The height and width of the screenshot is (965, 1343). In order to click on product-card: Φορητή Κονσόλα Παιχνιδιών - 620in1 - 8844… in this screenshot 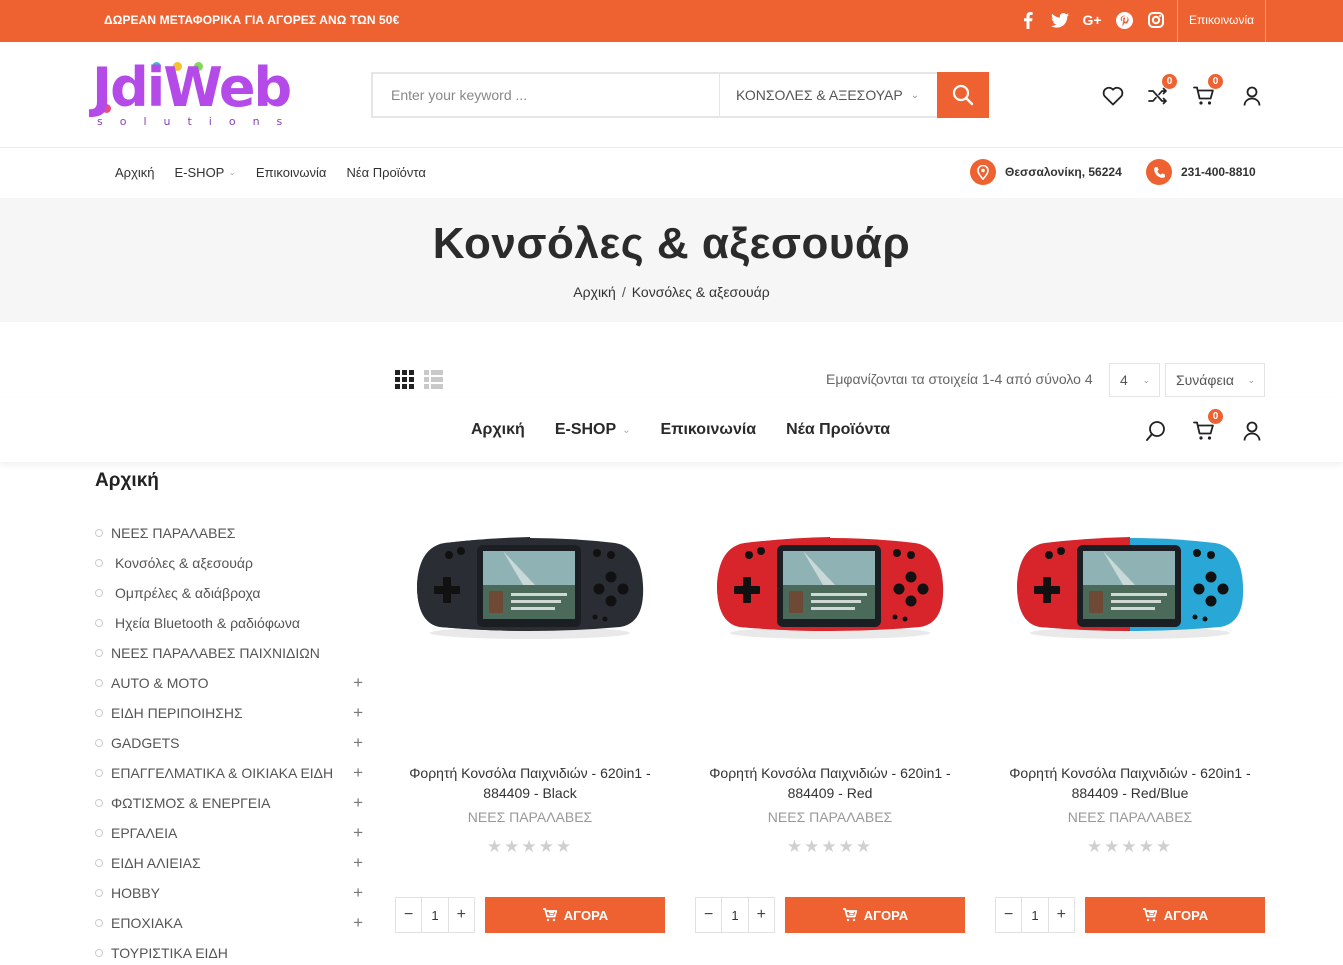, I will do `click(830, 725)`.